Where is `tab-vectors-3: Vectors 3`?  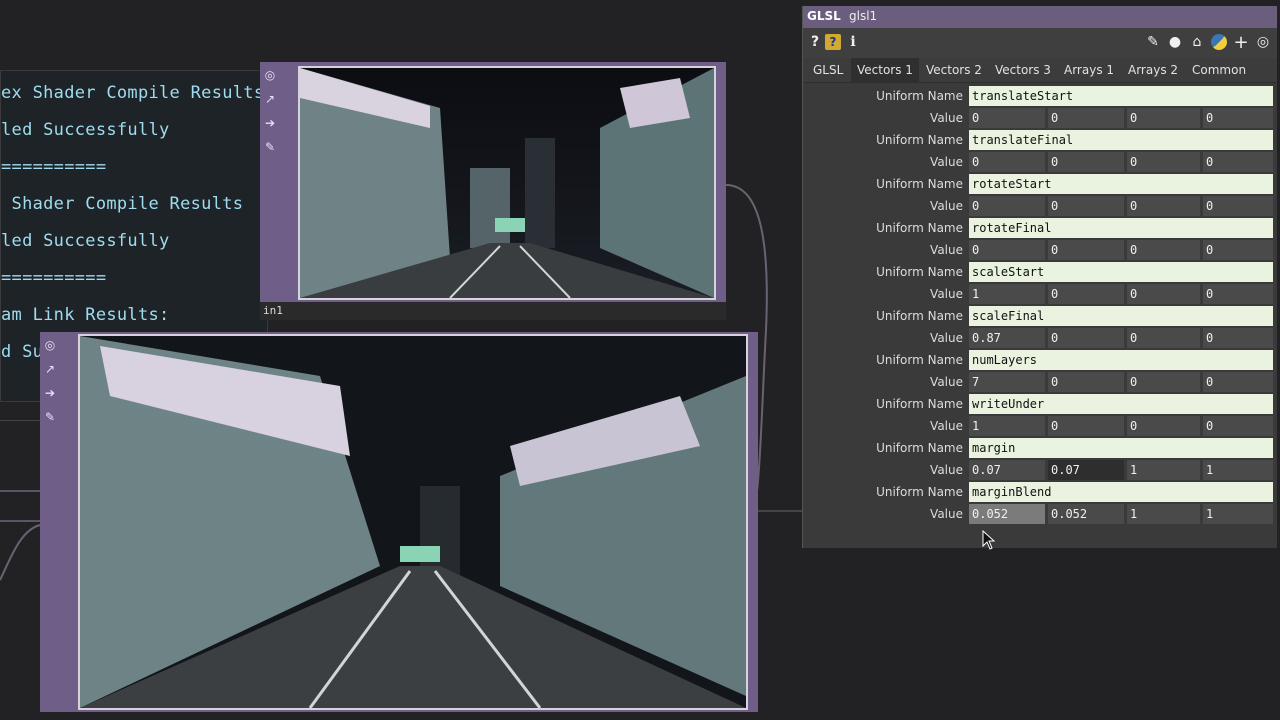
tab-vectors-3: Vectors 3 is located at coordinates (1023, 70).